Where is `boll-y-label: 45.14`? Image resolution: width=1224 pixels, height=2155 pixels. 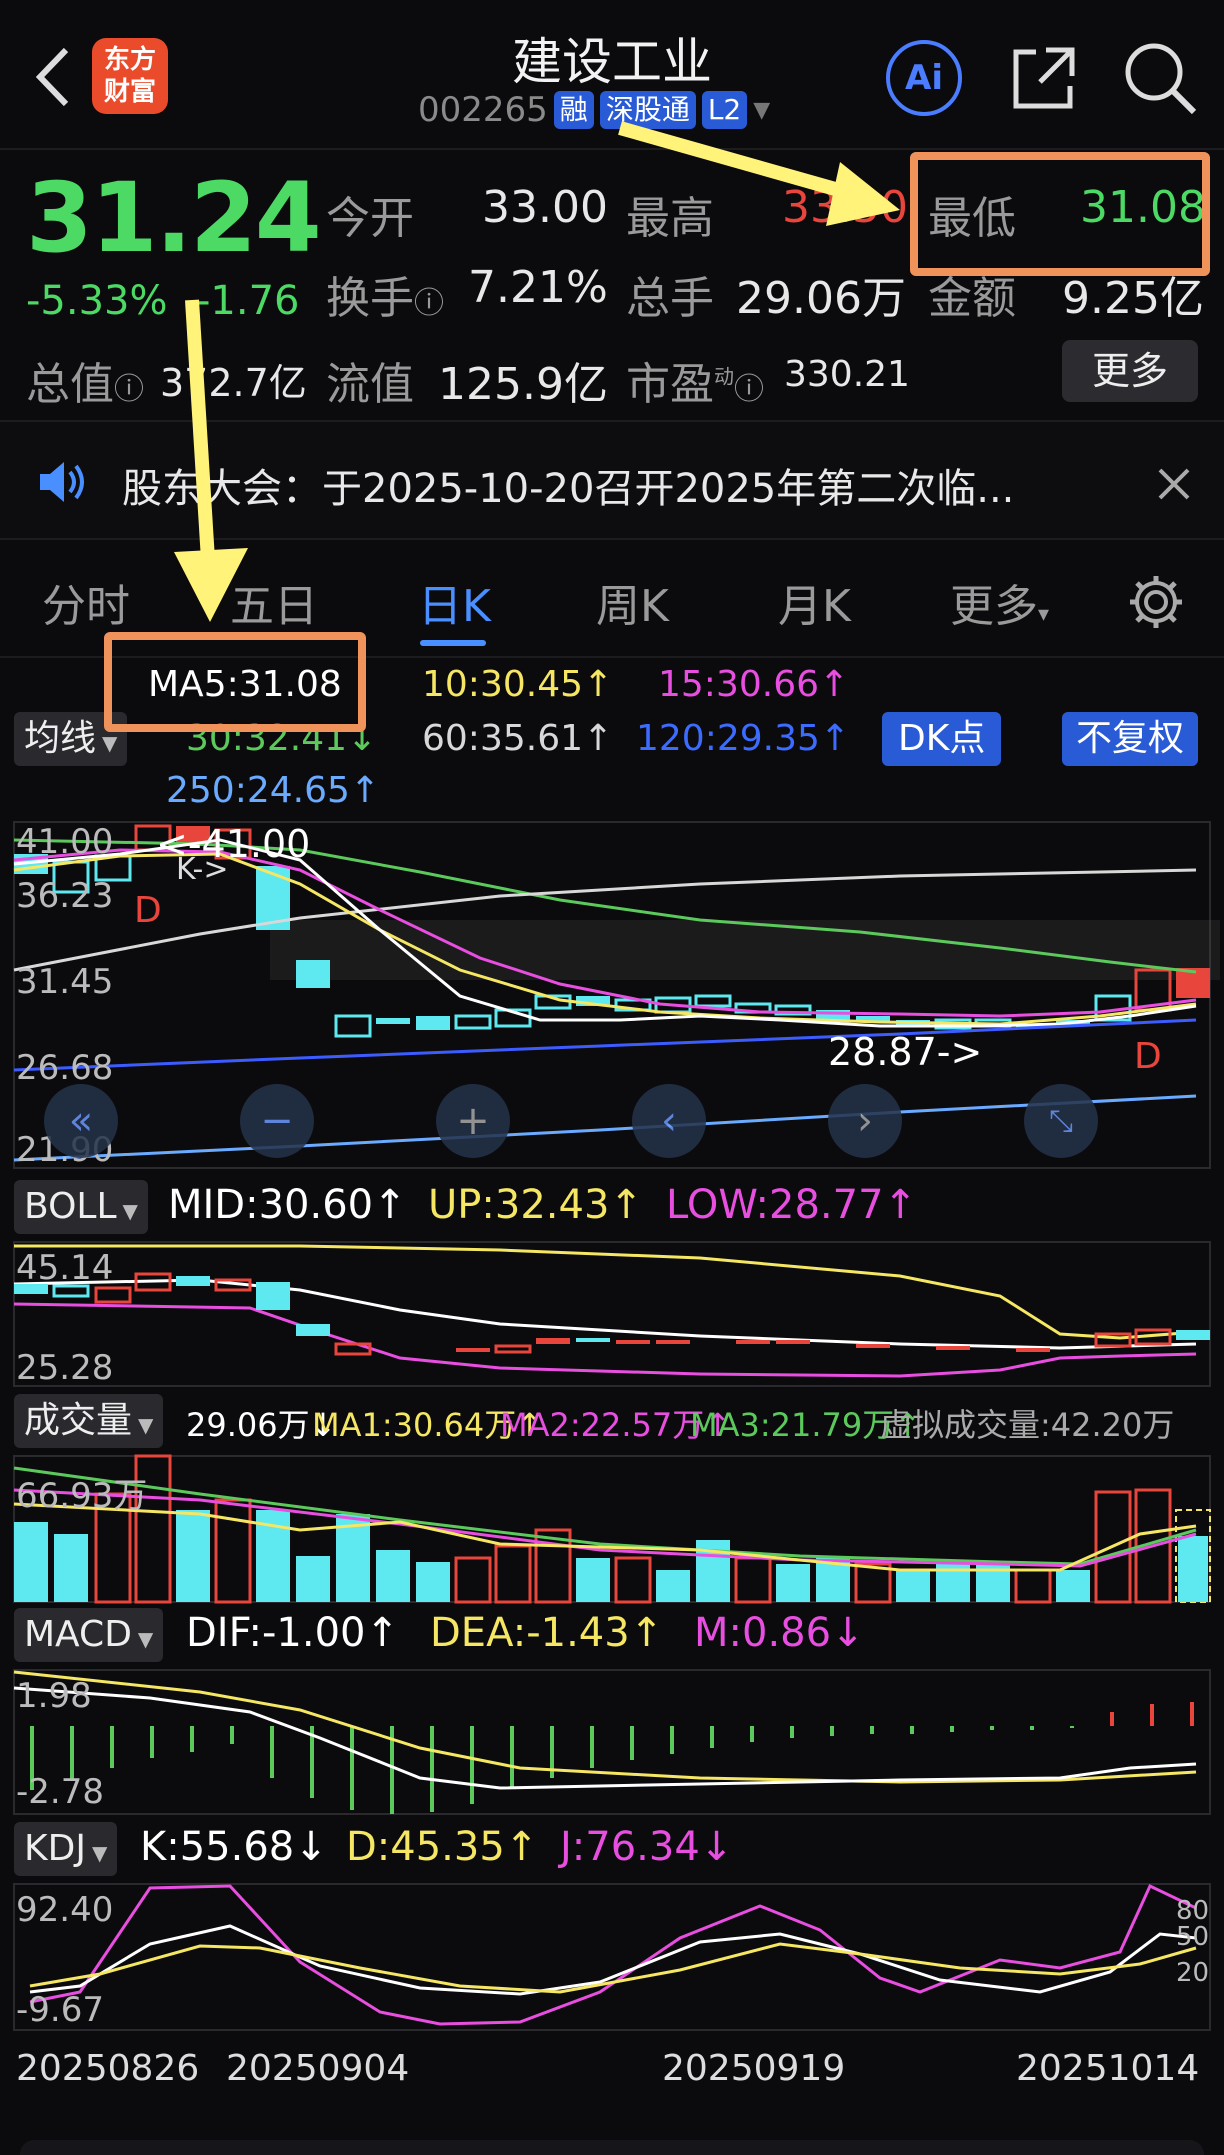 boll-y-label: 45.14 is located at coordinates (65, 1268).